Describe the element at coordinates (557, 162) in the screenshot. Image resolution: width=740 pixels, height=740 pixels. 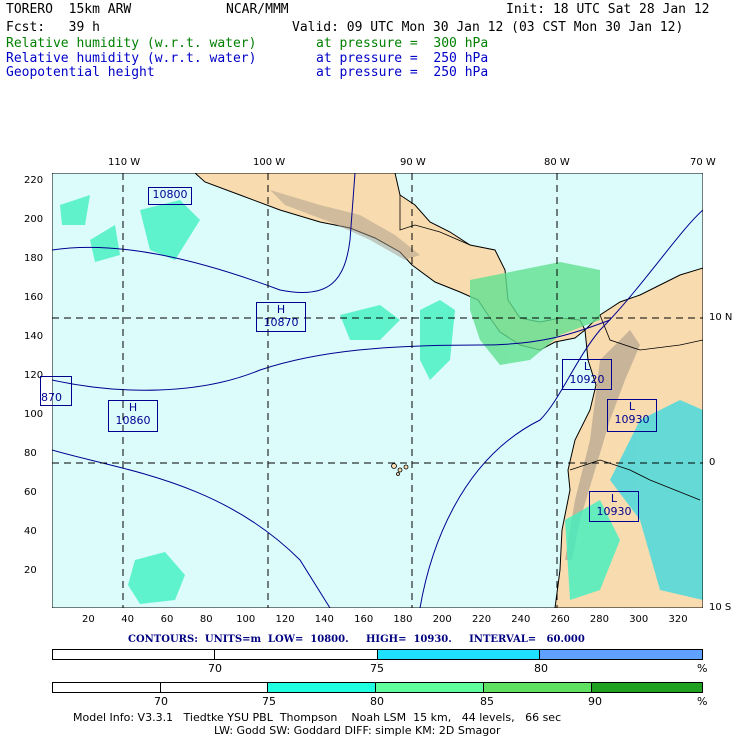
I see `lon-label: 80 W` at that location.